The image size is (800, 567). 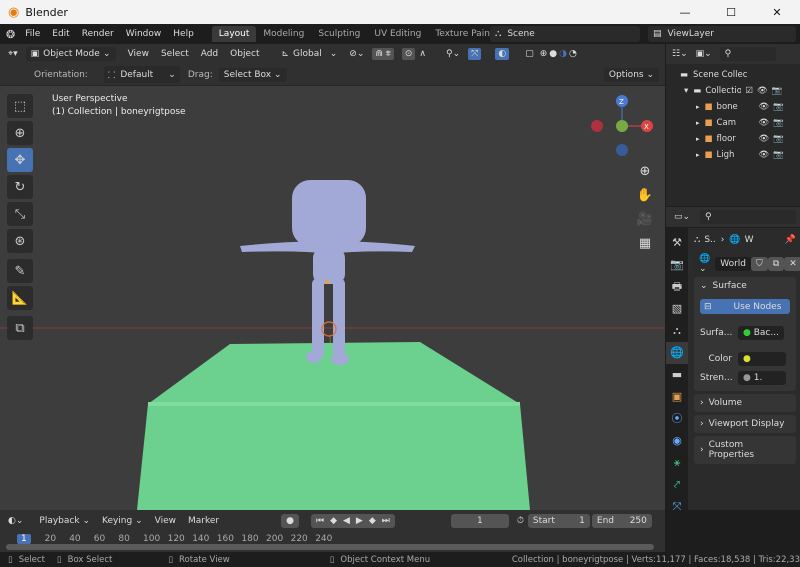 What do you see at coordinates (529, 54) in the screenshot?
I see `xray-icon: ▢` at bounding box center [529, 54].